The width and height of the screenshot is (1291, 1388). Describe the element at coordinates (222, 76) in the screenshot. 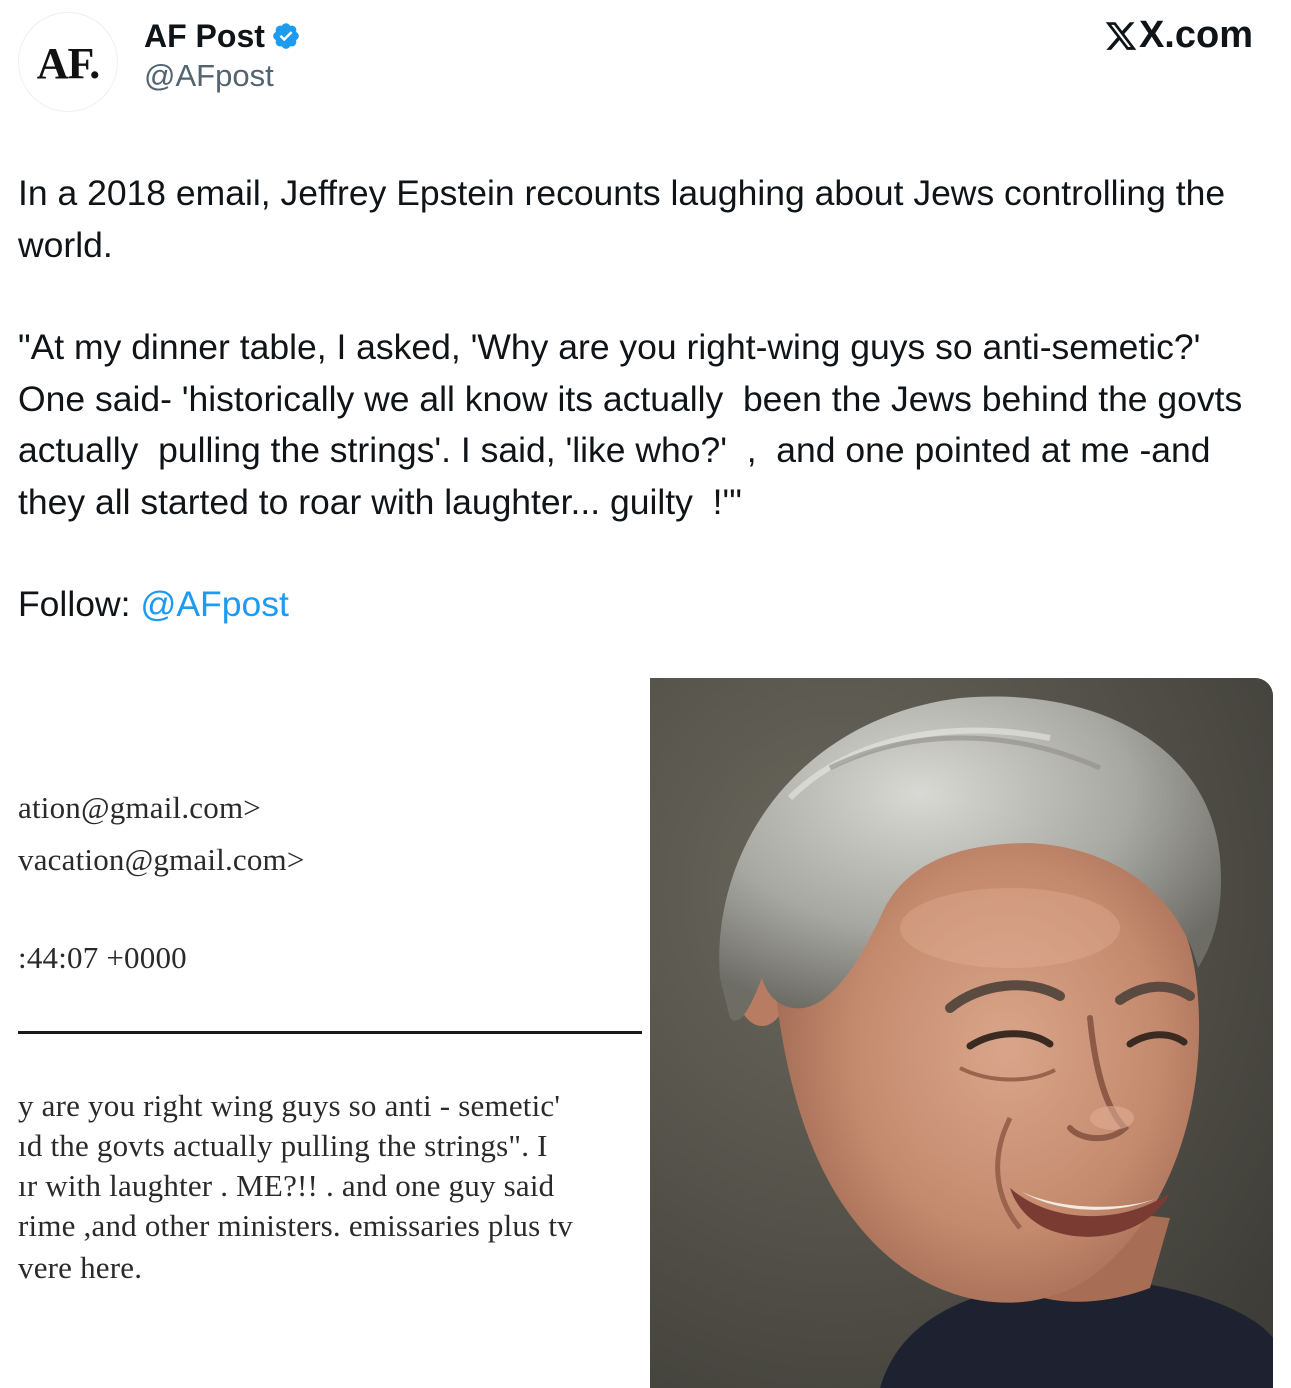

I see `user-handle: @AFpost` at that location.